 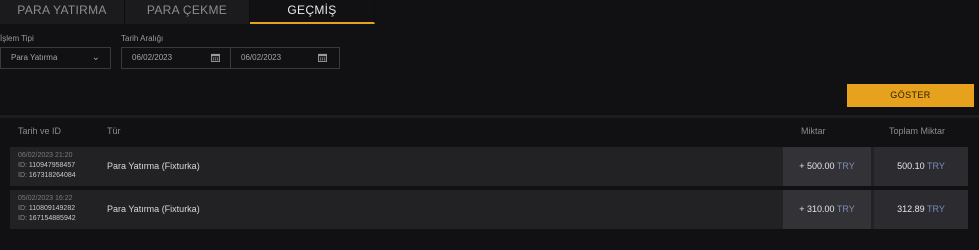 What do you see at coordinates (489, 116) in the screenshot?
I see `section-divider` at bounding box center [489, 116].